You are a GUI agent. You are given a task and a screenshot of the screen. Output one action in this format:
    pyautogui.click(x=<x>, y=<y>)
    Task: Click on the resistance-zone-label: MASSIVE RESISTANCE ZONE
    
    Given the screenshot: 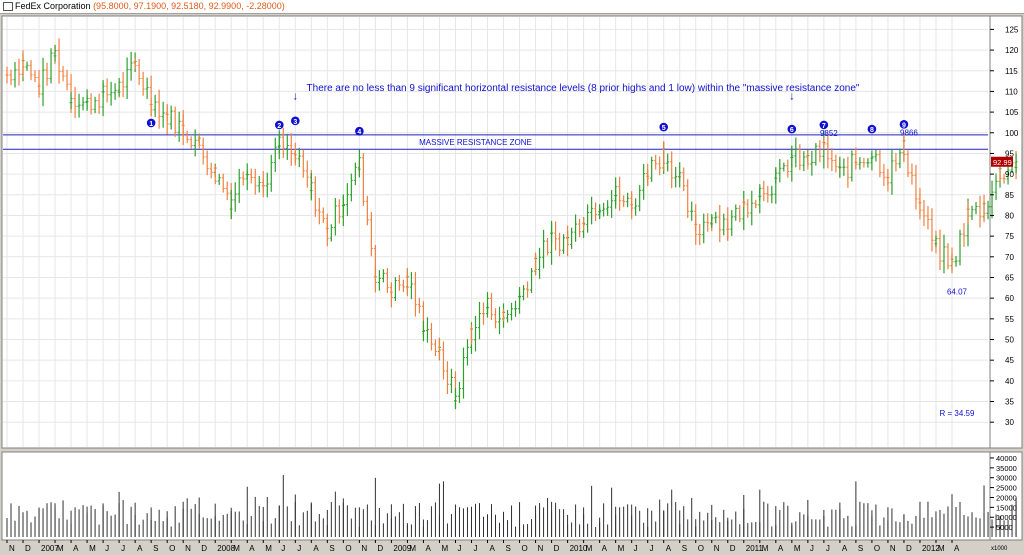 What is the action you would take?
    pyautogui.click(x=475, y=142)
    